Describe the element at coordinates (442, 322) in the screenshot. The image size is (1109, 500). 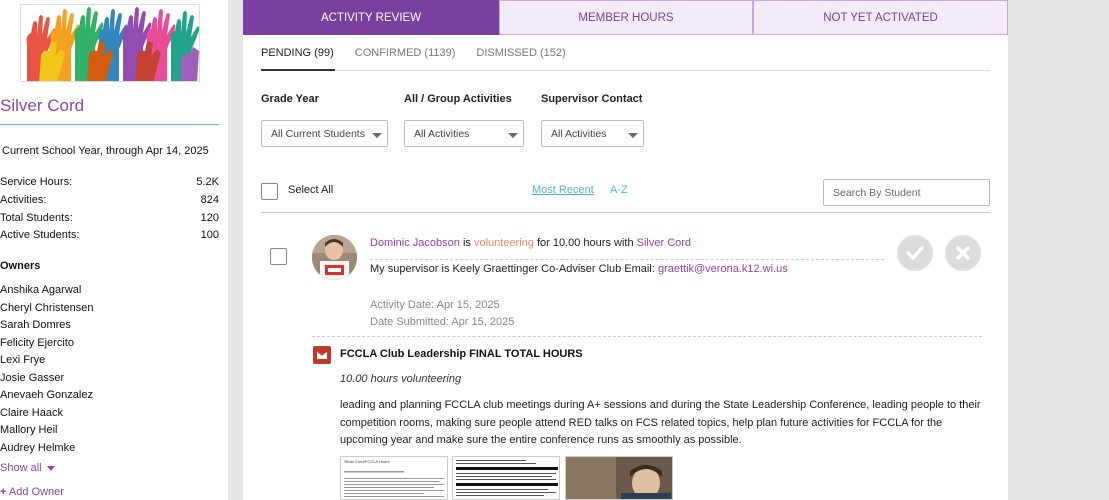
I see `date-submitted: Date Submitted: Apr 15, 2025` at that location.